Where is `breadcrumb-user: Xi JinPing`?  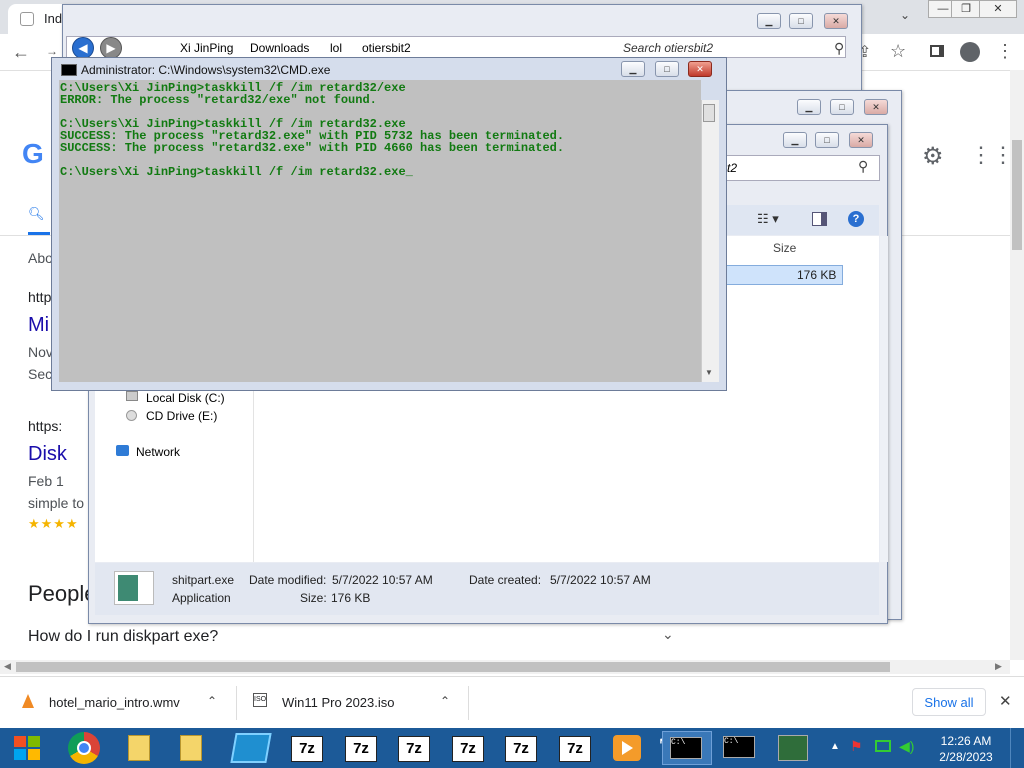 breadcrumb-user: Xi JinPing is located at coordinates (206, 48).